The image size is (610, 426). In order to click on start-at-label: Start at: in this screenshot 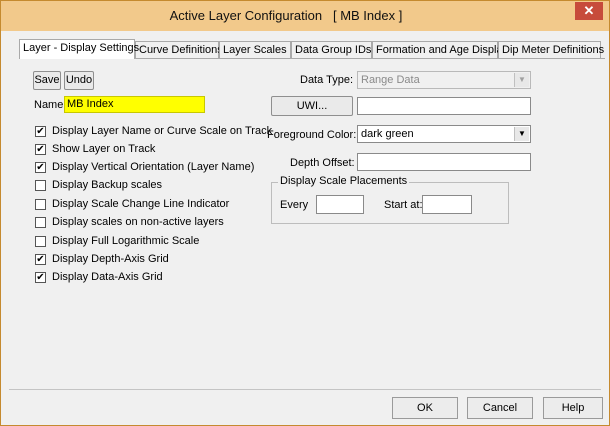, I will do `click(403, 205)`.